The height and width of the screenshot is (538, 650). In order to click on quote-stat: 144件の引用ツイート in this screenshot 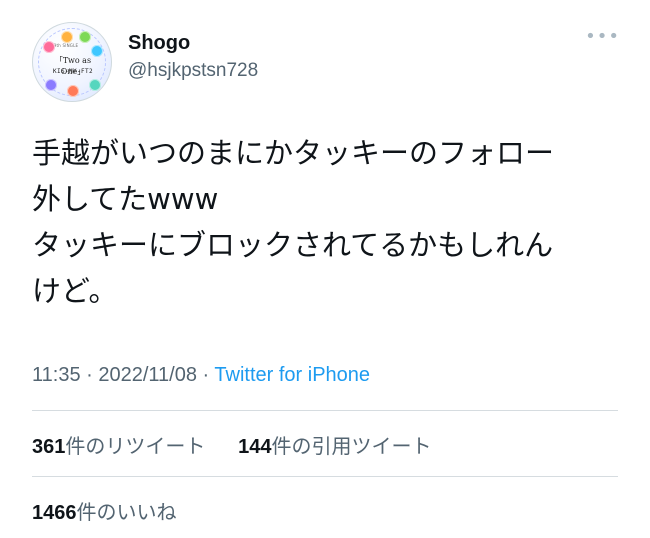, I will do `click(334, 446)`.